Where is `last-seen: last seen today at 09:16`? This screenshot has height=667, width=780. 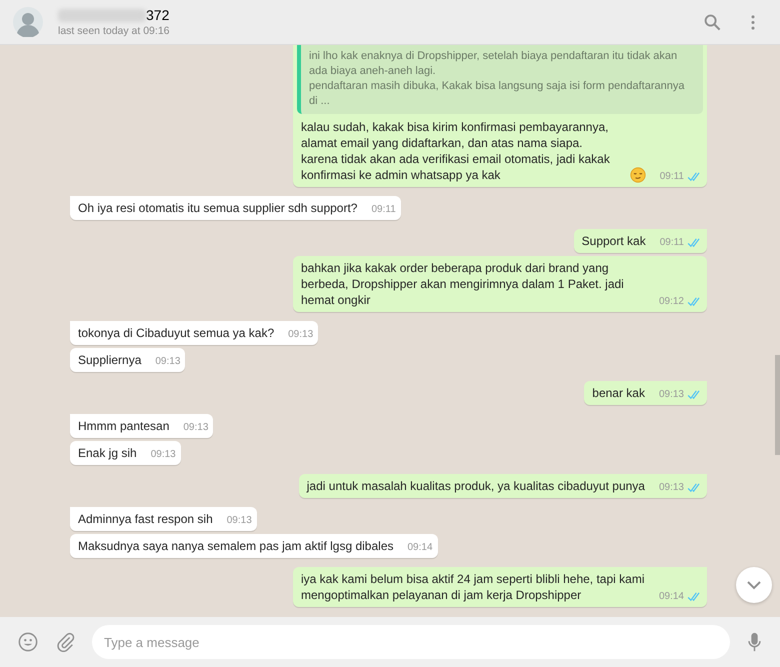
last-seen: last seen today at 09:16 is located at coordinates (114, 31).